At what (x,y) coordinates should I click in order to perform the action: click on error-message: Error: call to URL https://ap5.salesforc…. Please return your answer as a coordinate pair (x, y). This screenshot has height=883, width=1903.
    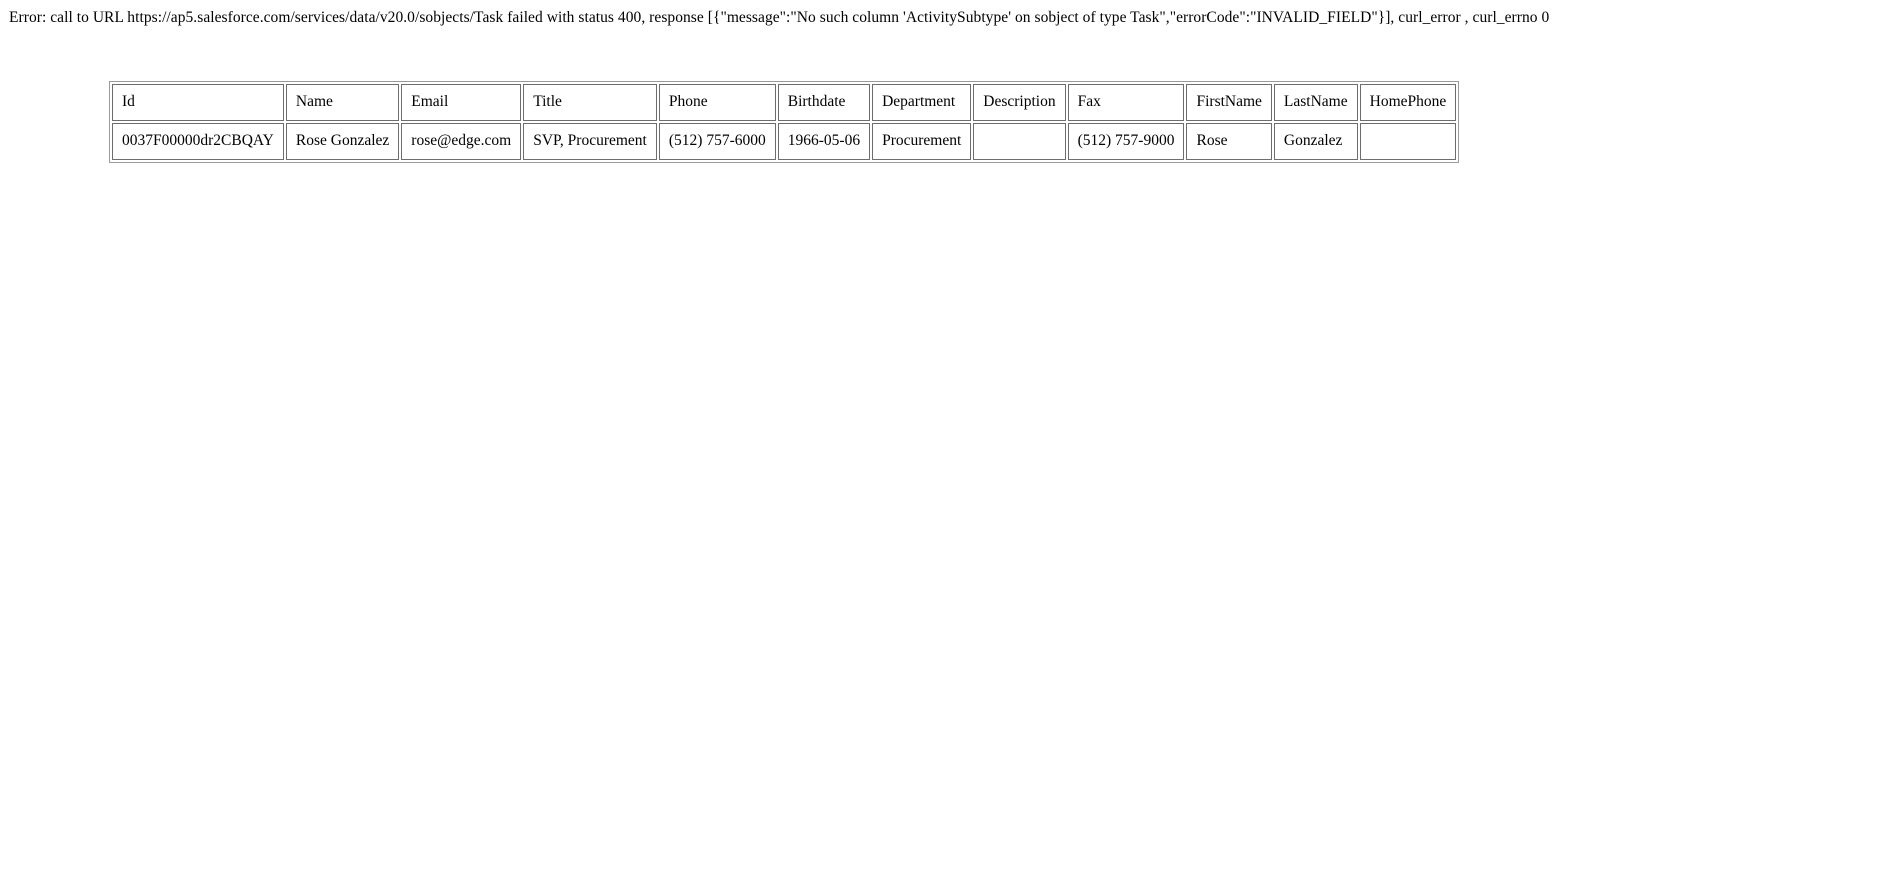
    Looking at the image, I should click on (779, 17).